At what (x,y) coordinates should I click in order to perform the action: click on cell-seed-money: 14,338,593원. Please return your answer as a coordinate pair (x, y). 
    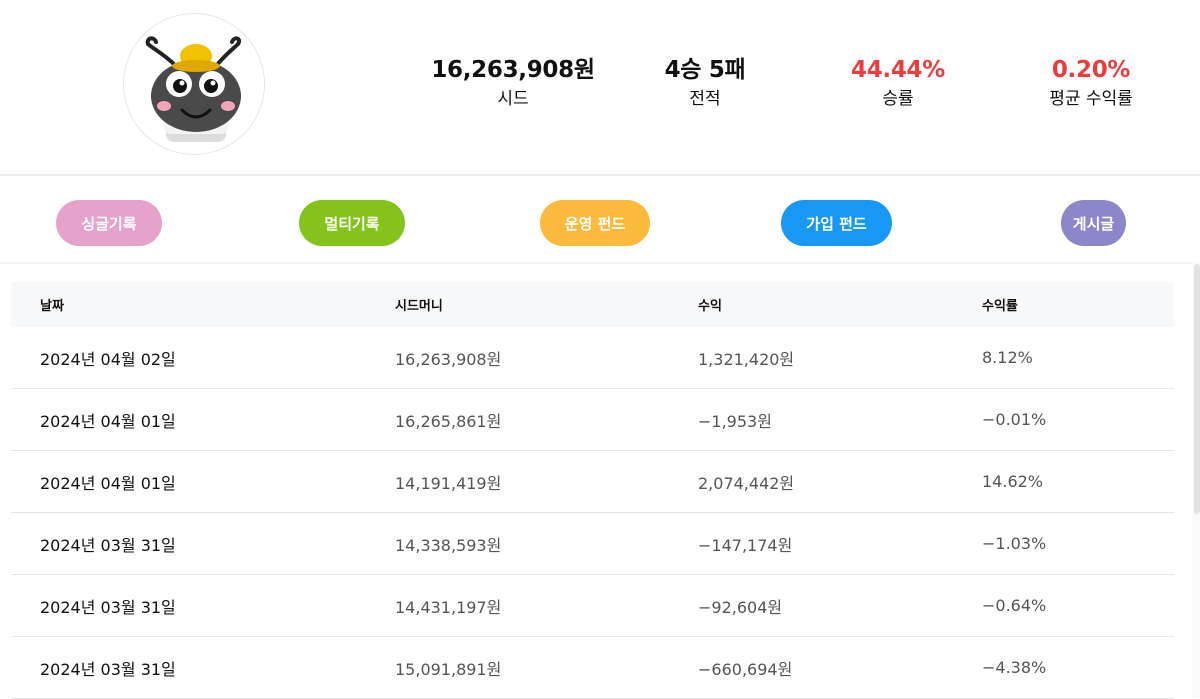
    Looking at the image, I should click on (448, 545).